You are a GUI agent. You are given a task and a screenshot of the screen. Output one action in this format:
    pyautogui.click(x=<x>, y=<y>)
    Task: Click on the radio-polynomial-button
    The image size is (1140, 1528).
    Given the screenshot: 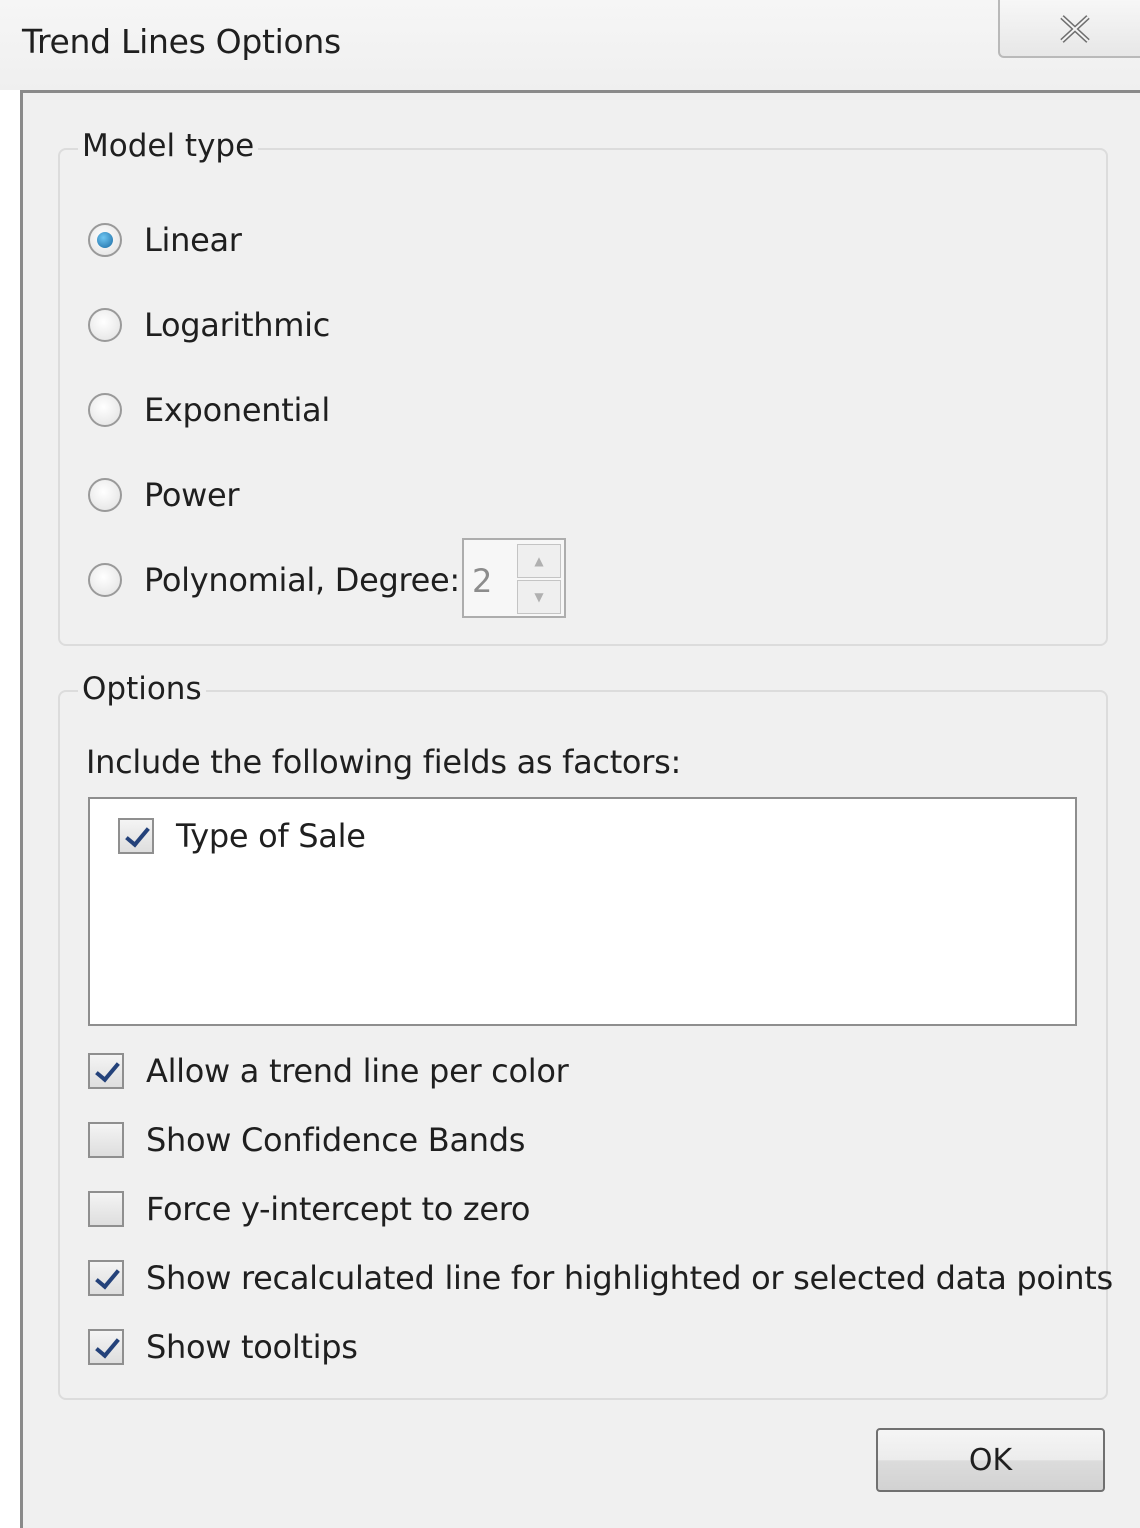 What is the action you would take?
    pyautogui.click(x=105, y=580)
    